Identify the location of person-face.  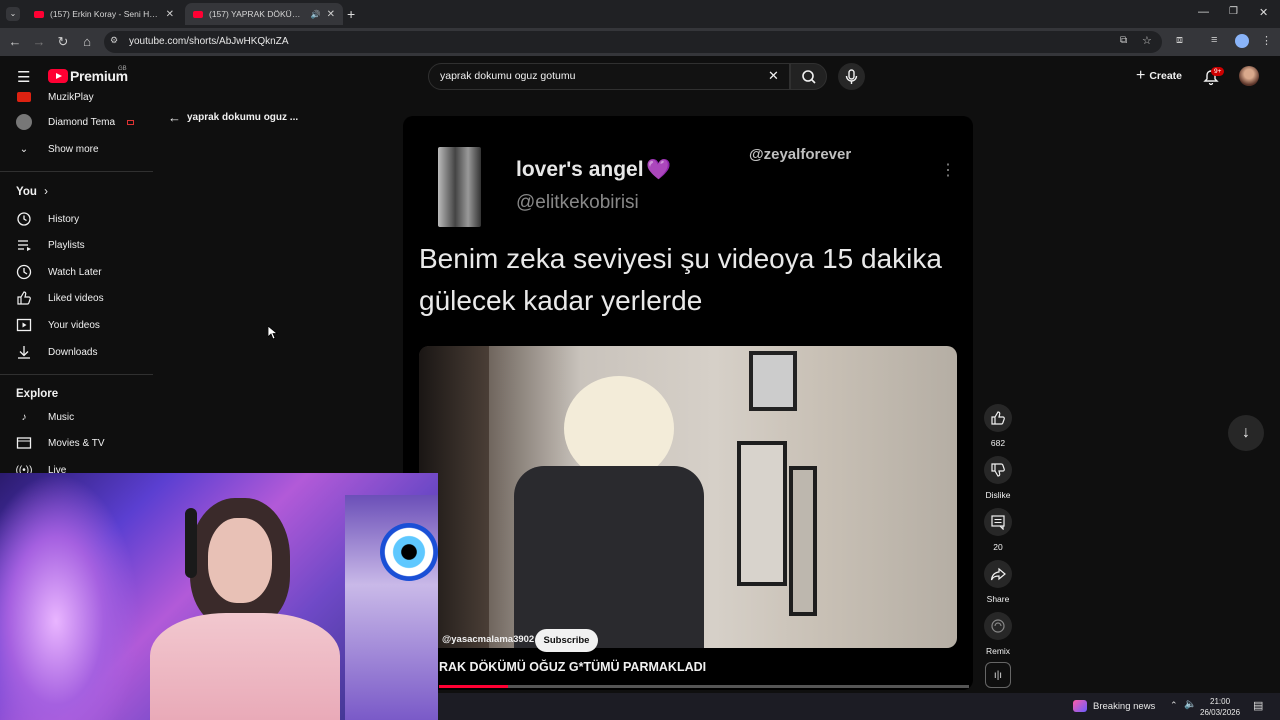
(240, 560).